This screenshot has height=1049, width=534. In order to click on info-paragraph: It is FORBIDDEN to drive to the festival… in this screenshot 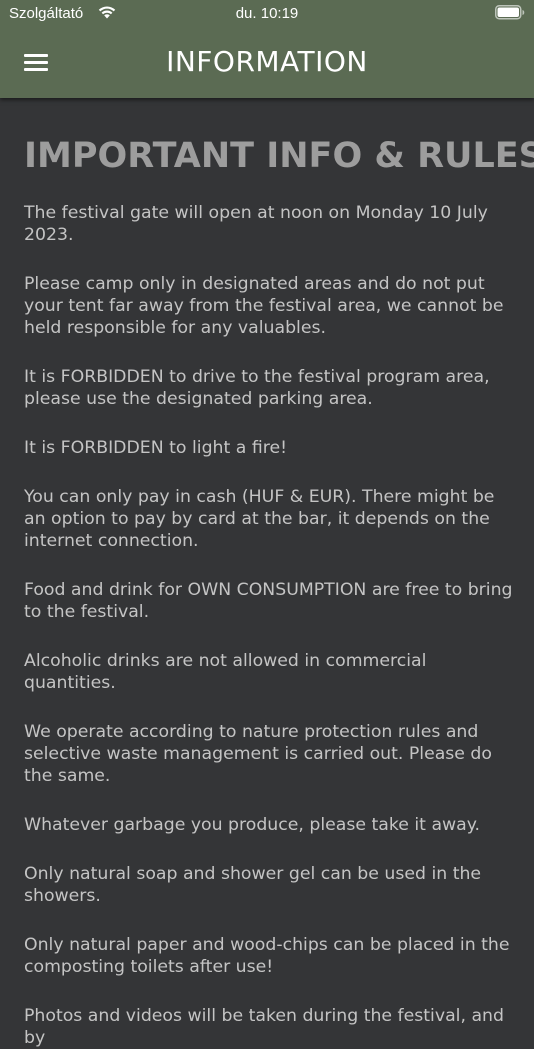, I will do `click(257, 388)`.